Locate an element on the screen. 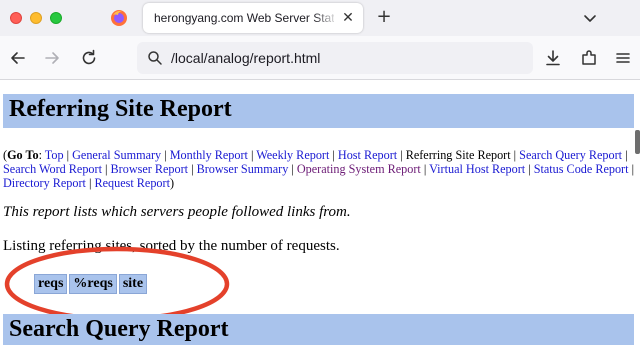 This screenshot has height=345, width=640. new-tab-button: + is located at coordinates (384, 17).